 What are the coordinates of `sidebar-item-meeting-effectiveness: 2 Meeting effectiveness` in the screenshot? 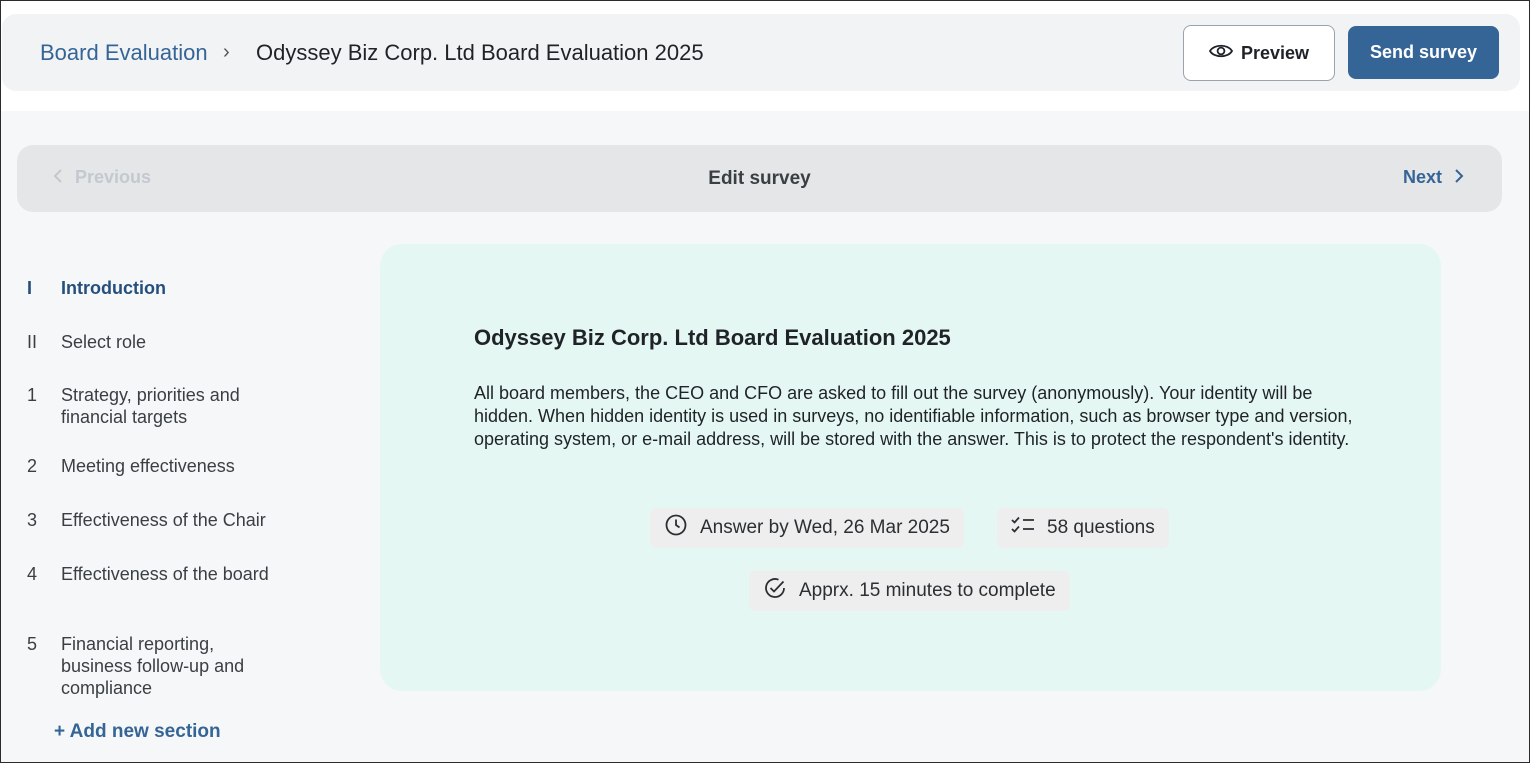 It's located at (161, 466).